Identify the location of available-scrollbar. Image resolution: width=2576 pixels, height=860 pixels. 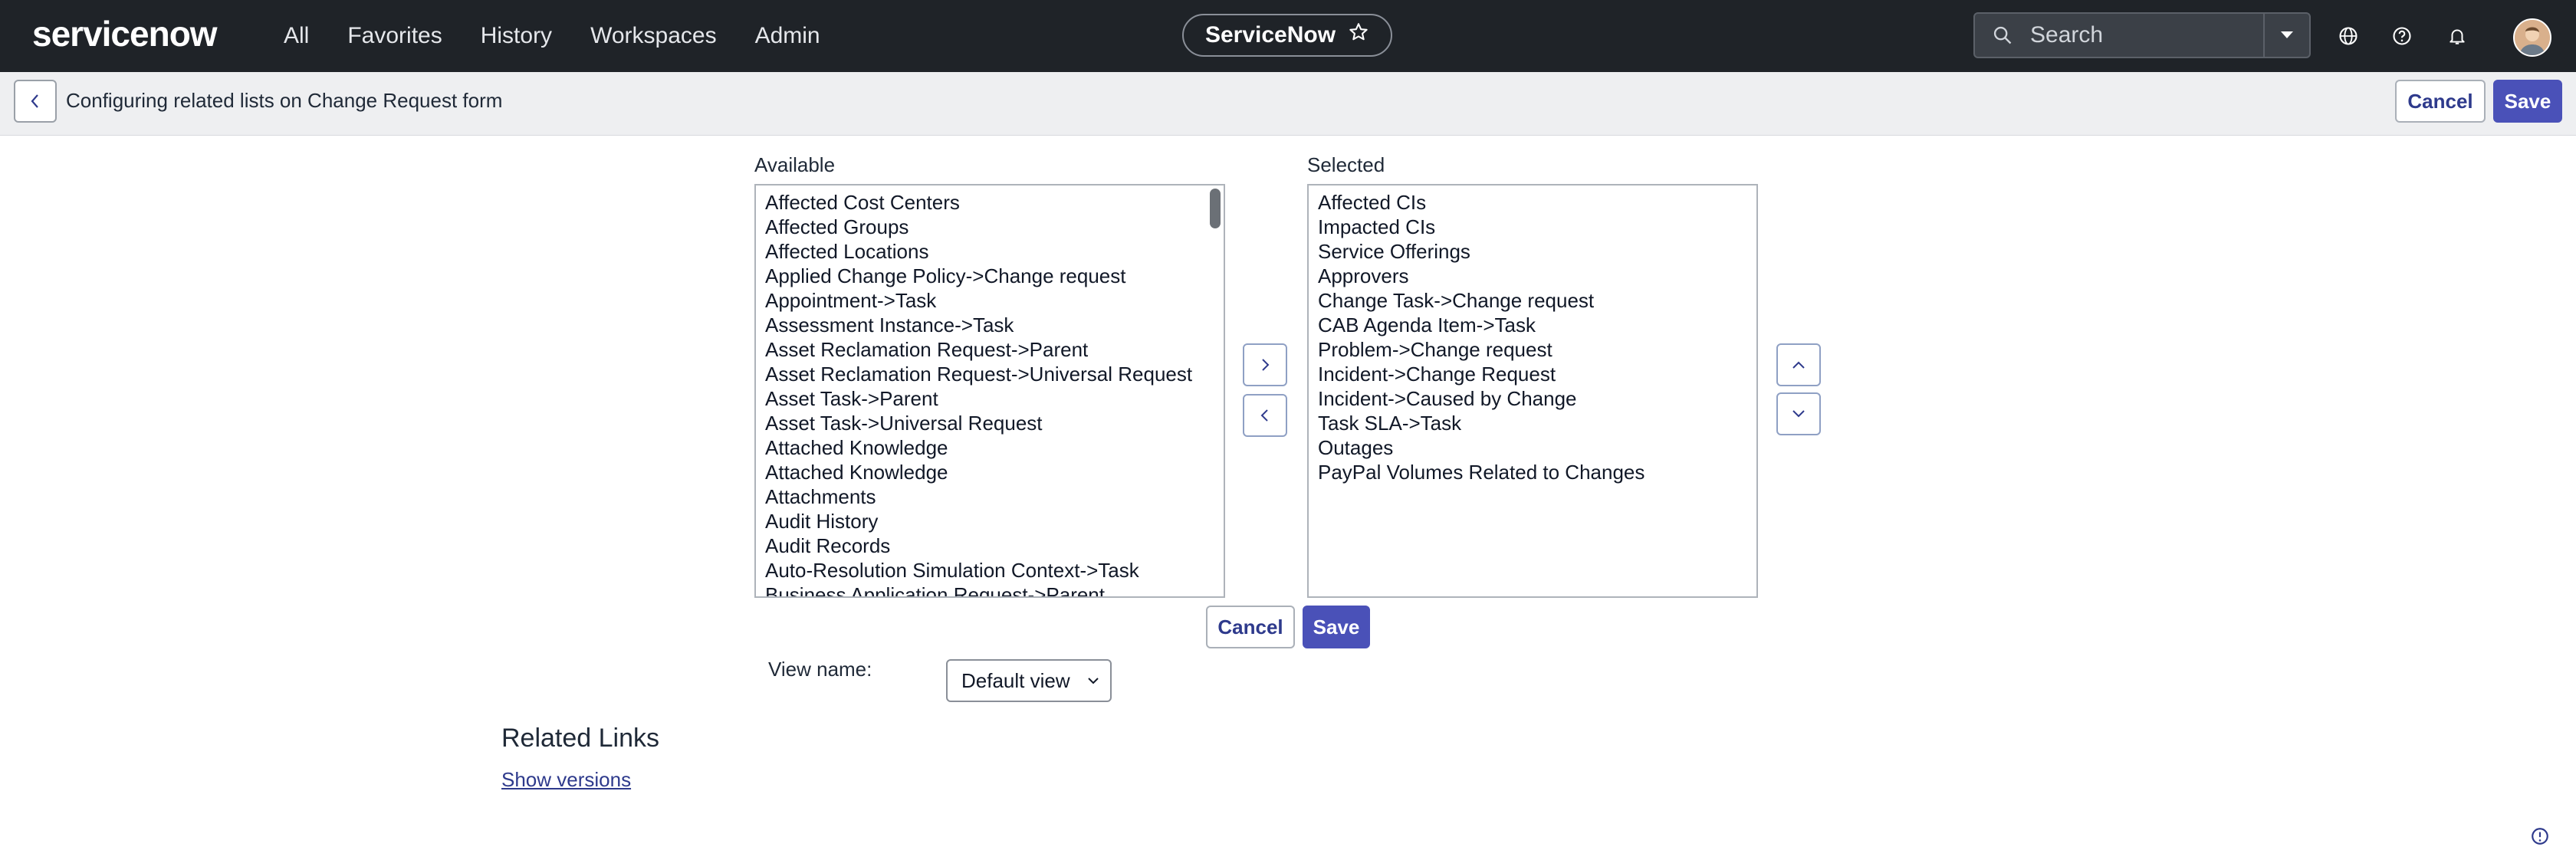
(1215, 391).